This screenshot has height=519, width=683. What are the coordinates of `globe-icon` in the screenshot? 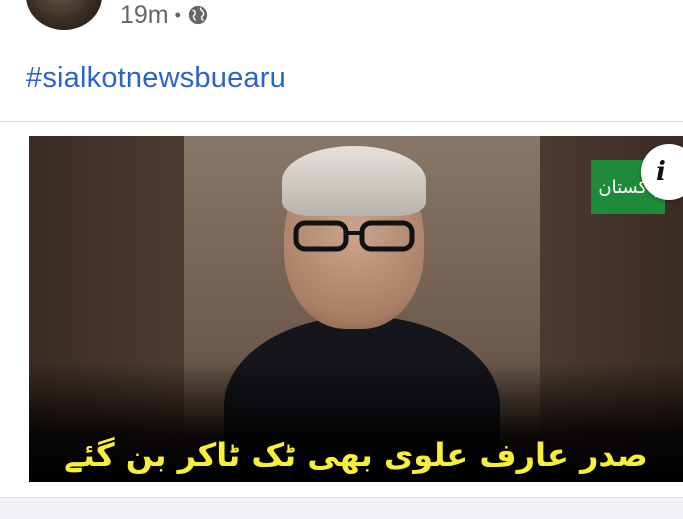 It's located at (198, 15).